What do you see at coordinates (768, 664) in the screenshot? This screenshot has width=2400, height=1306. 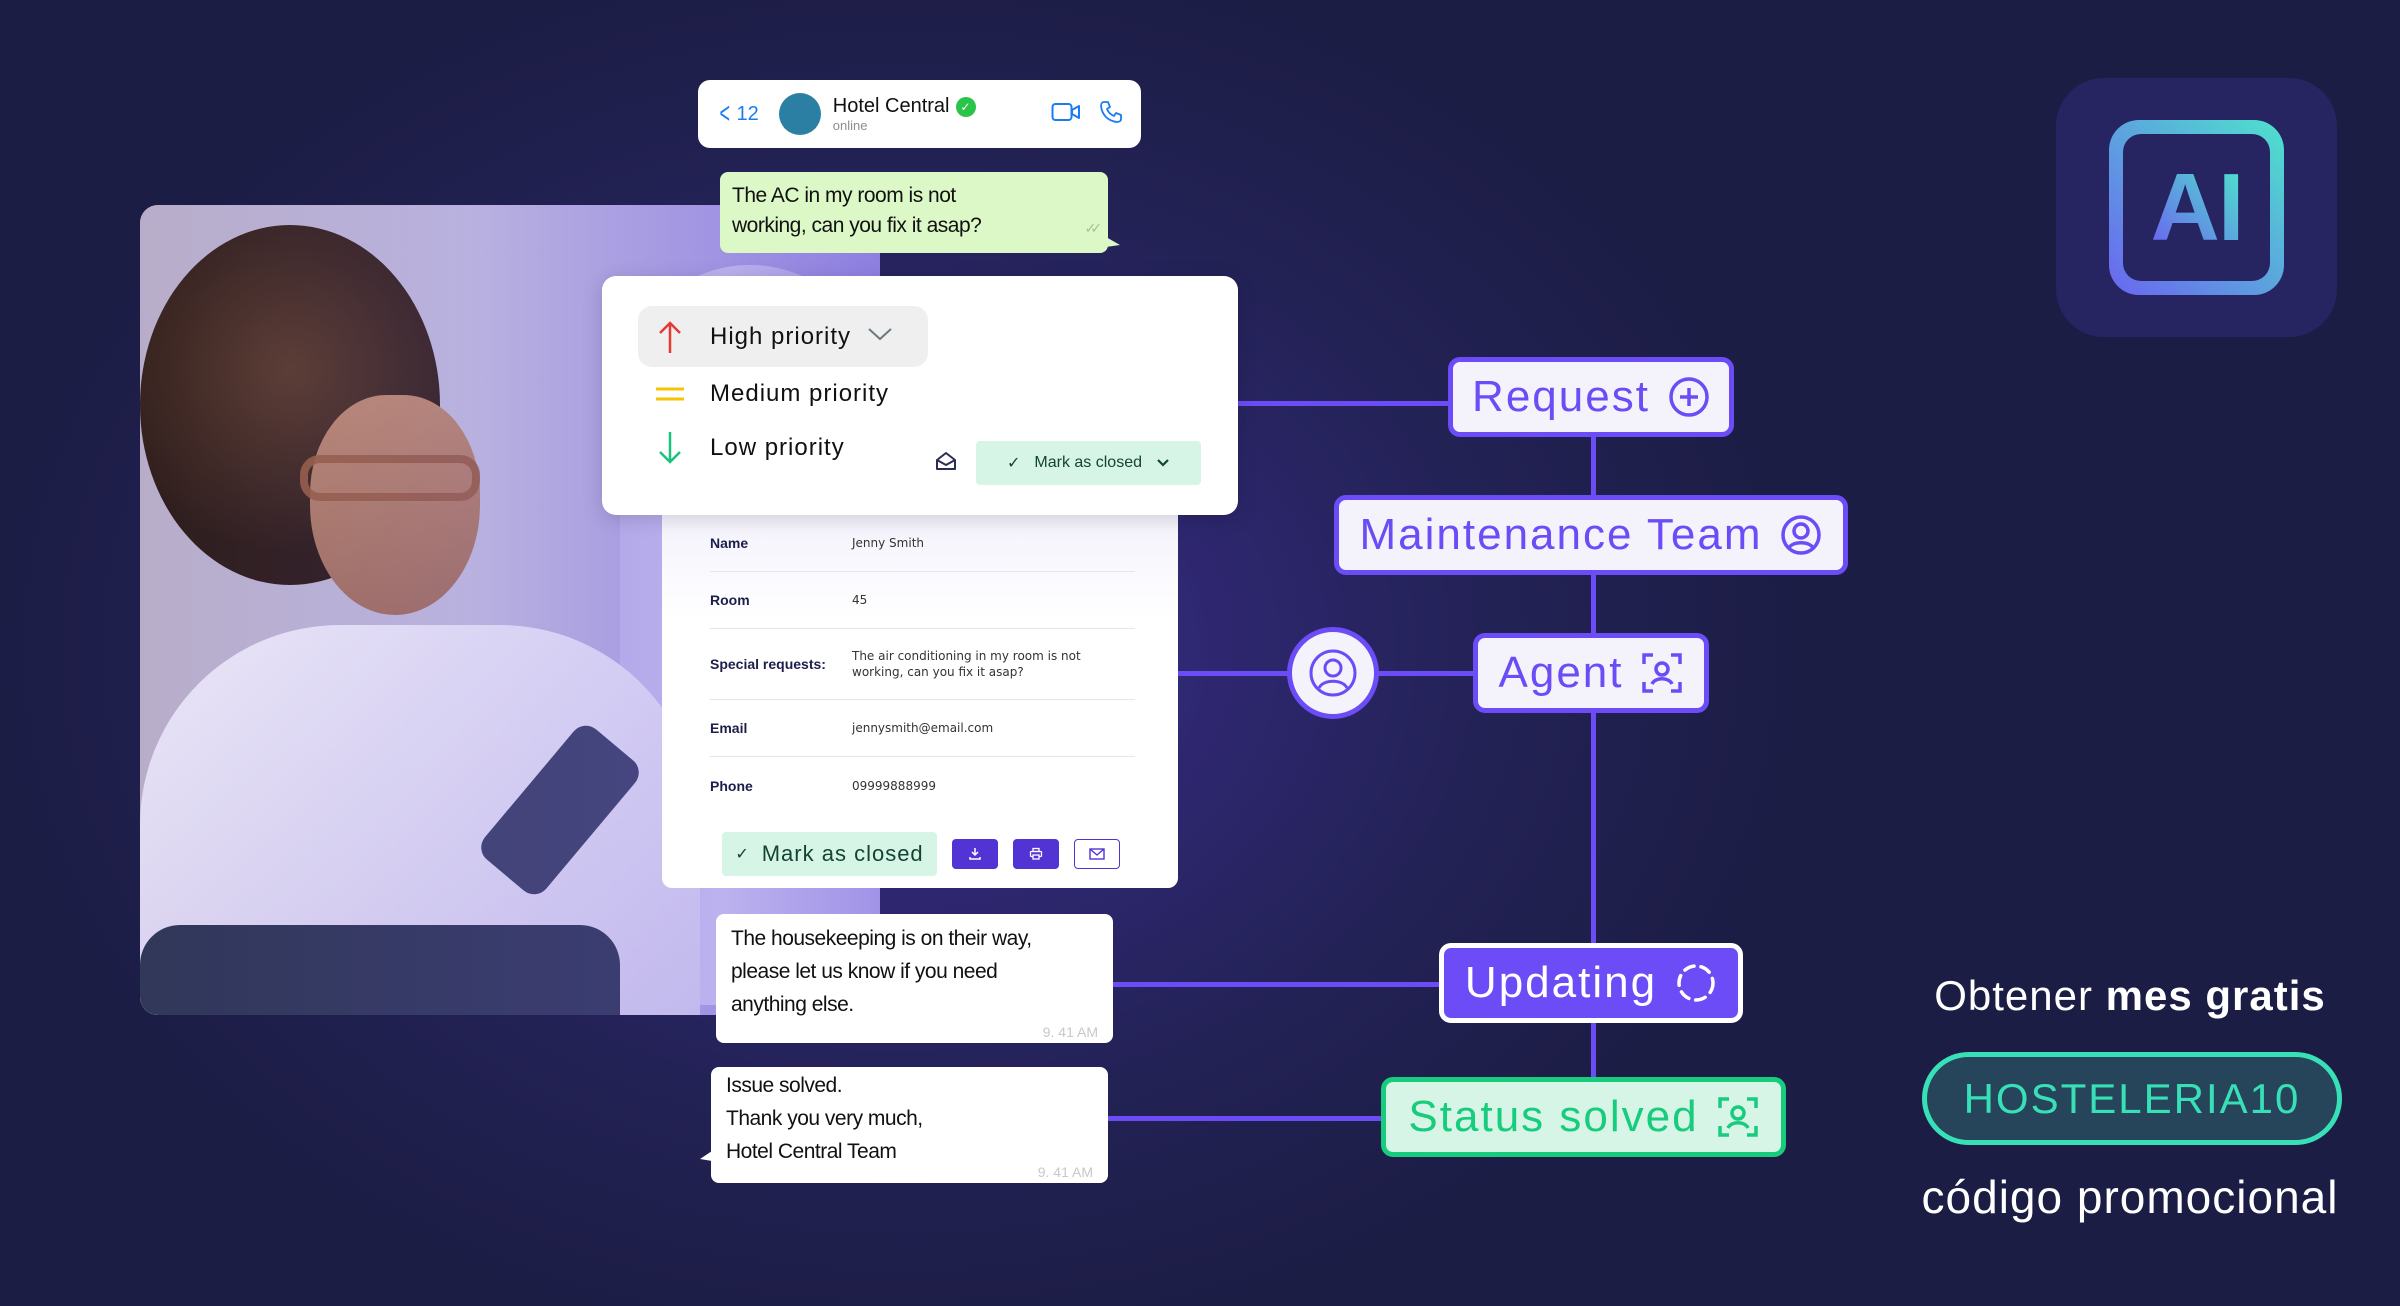 I see `detail-label: Special requests:` at bounding box center [768, 664].